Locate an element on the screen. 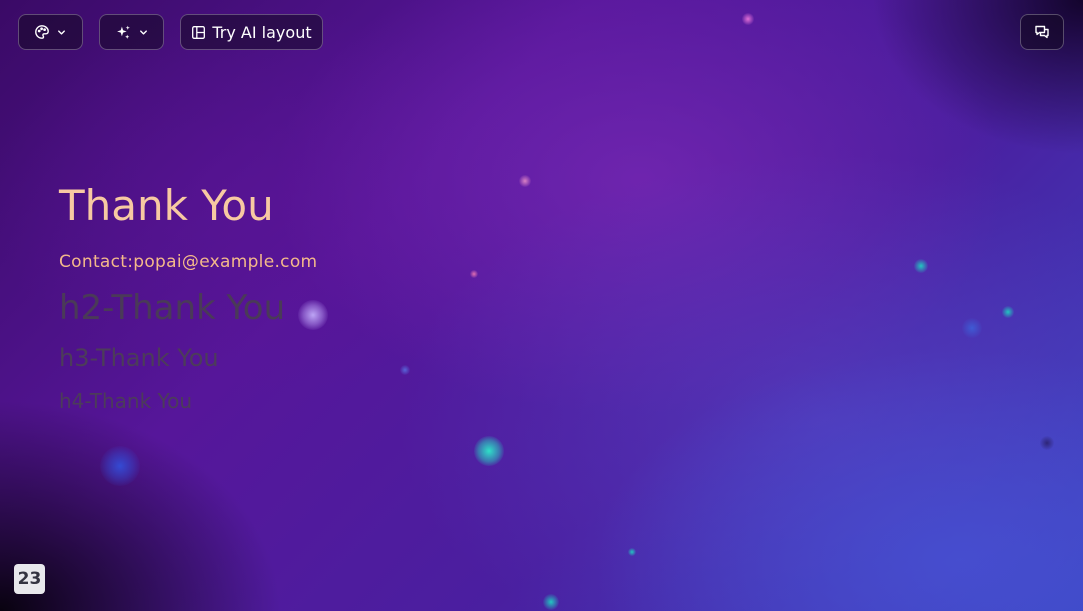 Image resolution: width=1083 pixels, height=611 pixels. comments-button is located at coordinates (1042, 32).